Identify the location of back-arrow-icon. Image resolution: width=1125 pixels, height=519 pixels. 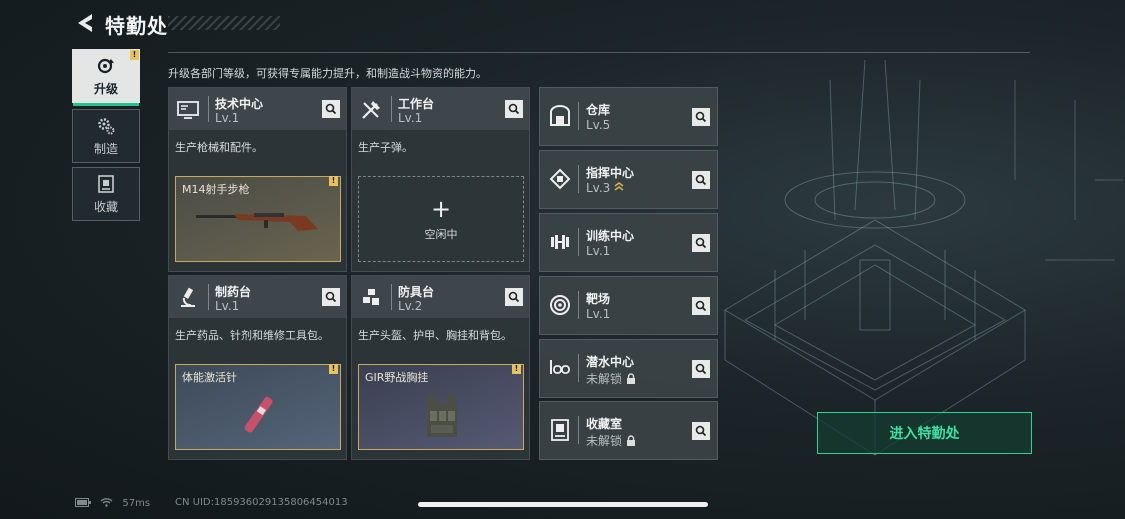
(85, 23).